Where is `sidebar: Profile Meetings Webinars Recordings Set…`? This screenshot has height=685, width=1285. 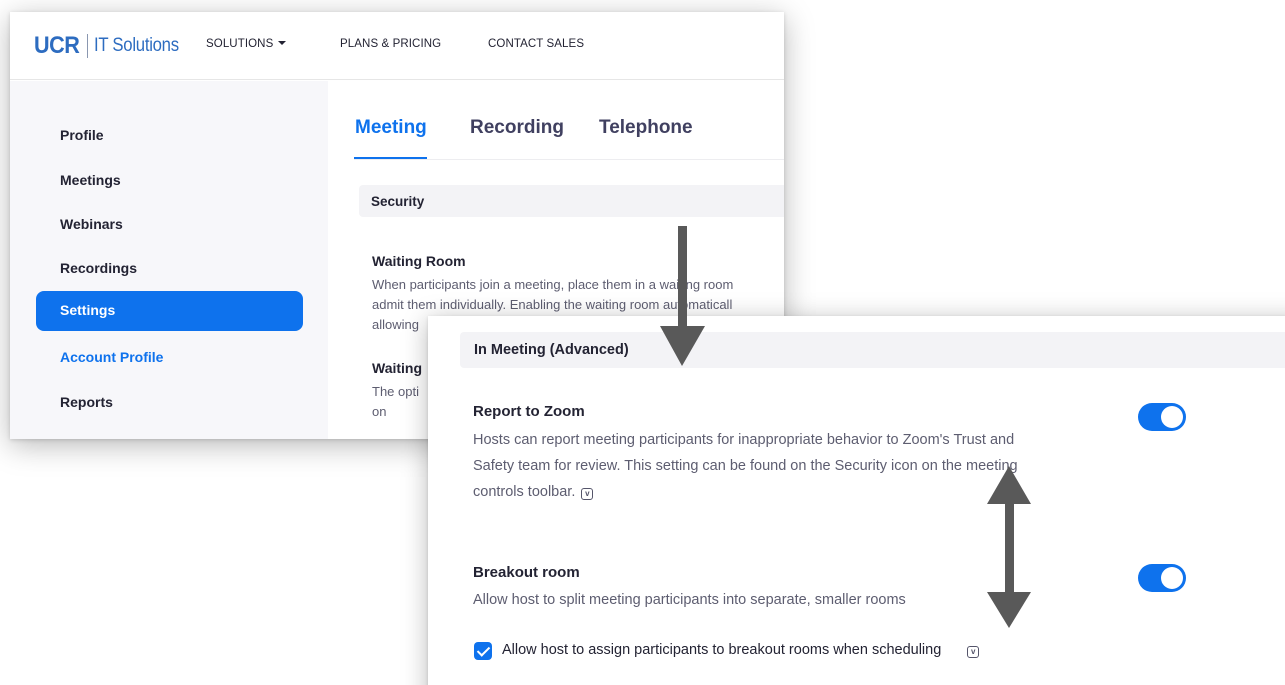
sidebar: Profile Meetings Webinars Recordings Set… is located at coordinates (169, 260).